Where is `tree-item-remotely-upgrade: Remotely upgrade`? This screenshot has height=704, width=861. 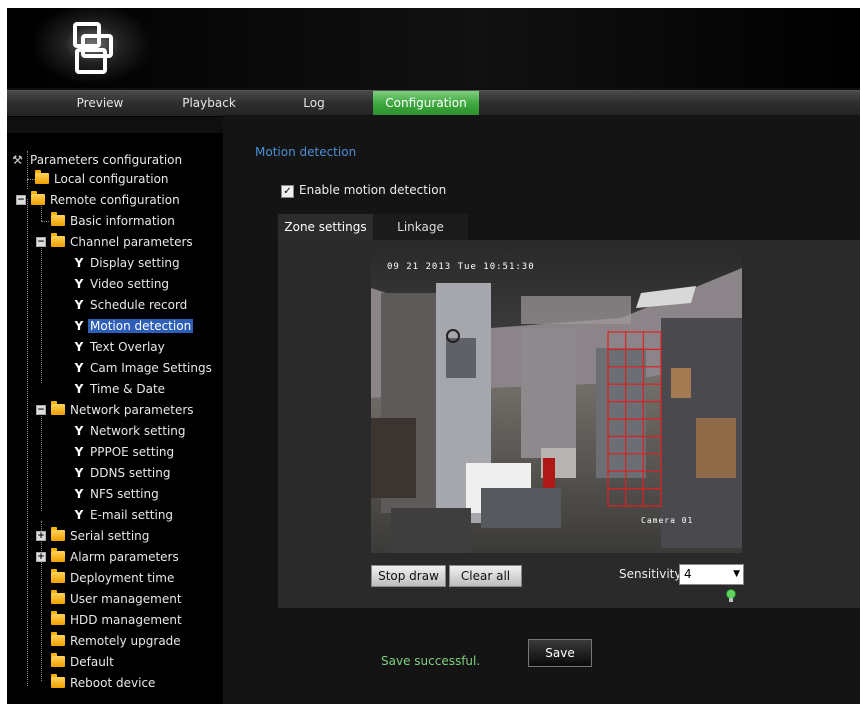
tree-item-remotely-upgrade: Remotely upgrade is located at coordinates (117, 641).